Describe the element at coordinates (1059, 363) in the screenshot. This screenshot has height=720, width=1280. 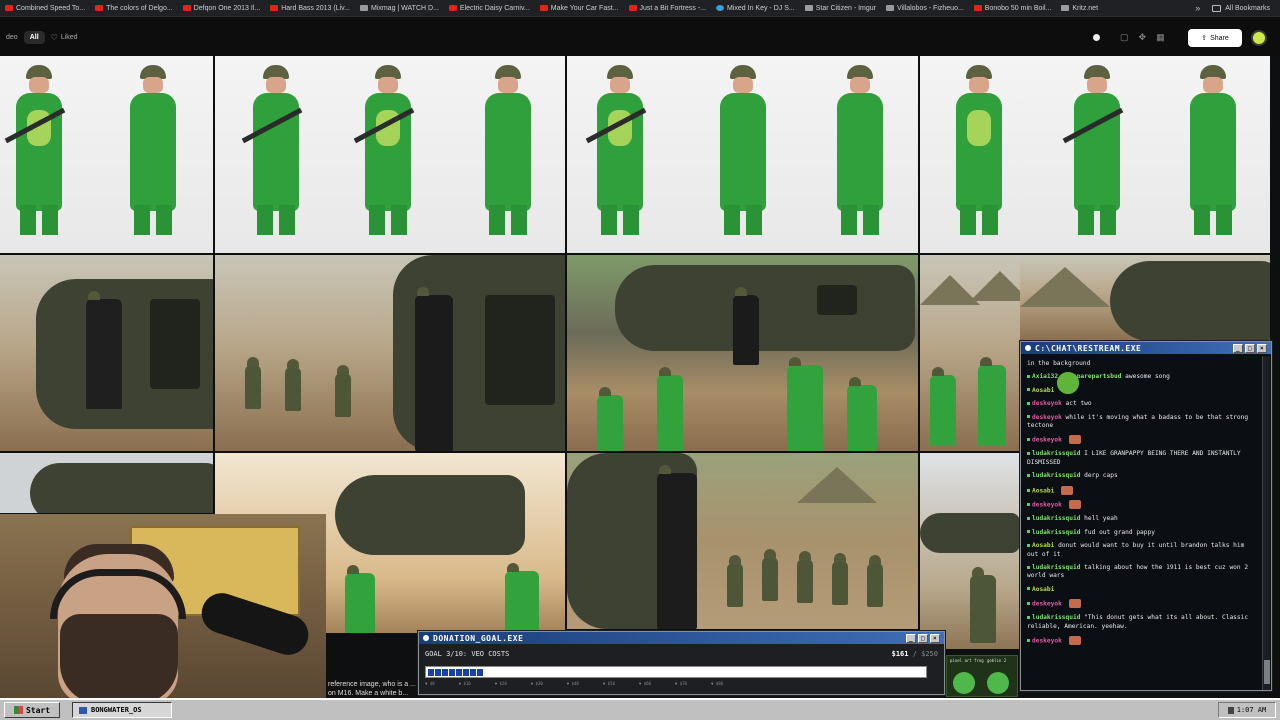
I see `chat-text: in the background` at that location.